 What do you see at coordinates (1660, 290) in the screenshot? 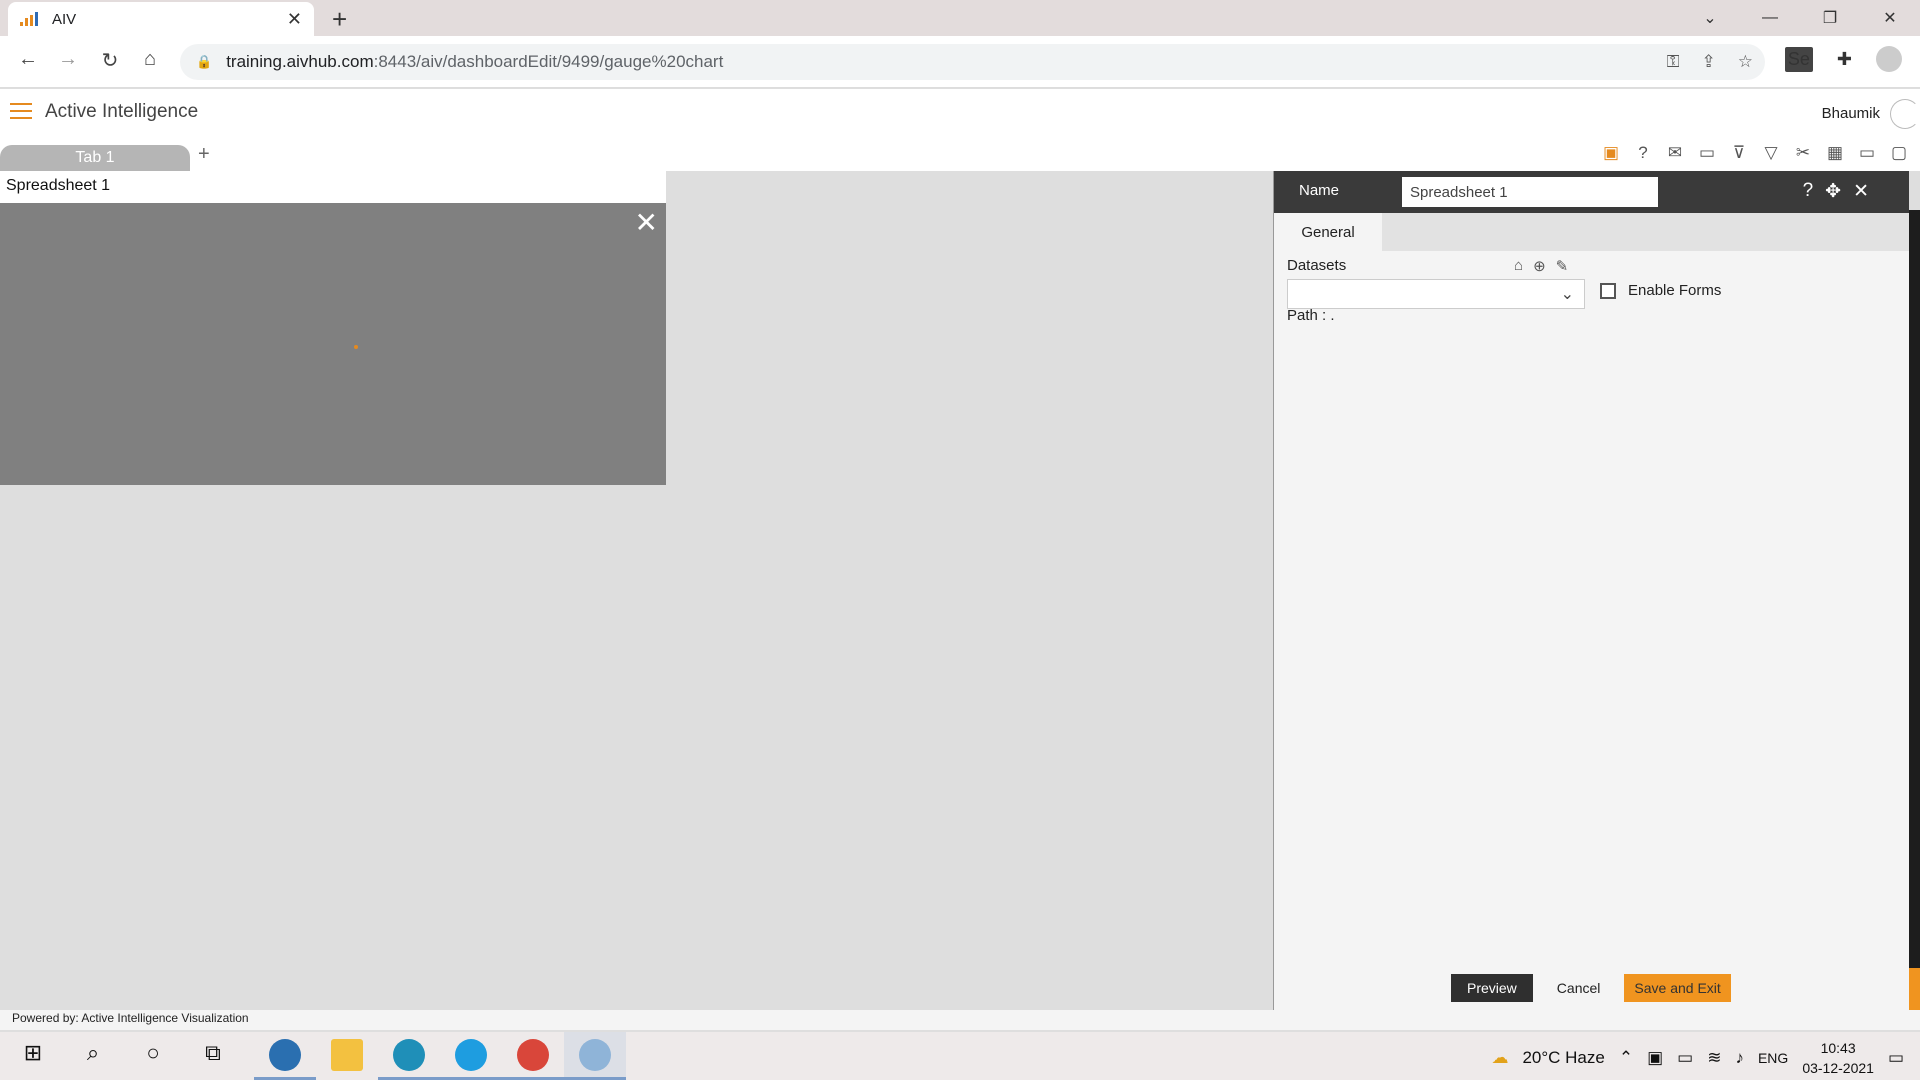
I see `enable-forms-option: Enable Forms` at bounding box center [1660, 290].